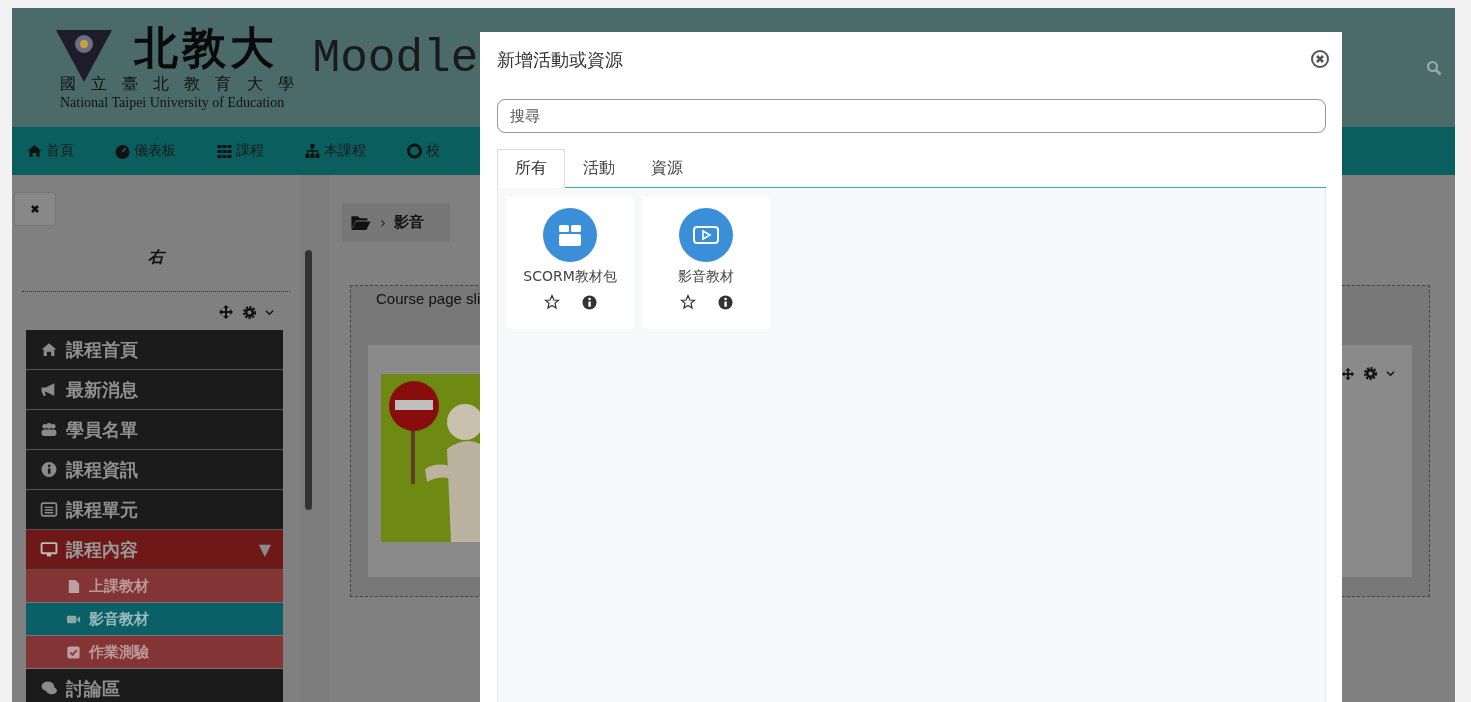 The height and width of the screenshot is (702, 1471). What do you see at coordinates (428, 298) in the screenshot?
I see `block-title: Course page sli` at bounding box center [428, 298].